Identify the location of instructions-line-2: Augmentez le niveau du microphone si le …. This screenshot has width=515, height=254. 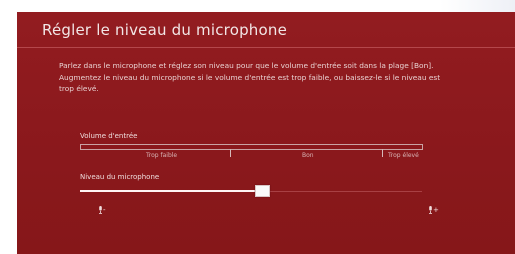
(250, 83).